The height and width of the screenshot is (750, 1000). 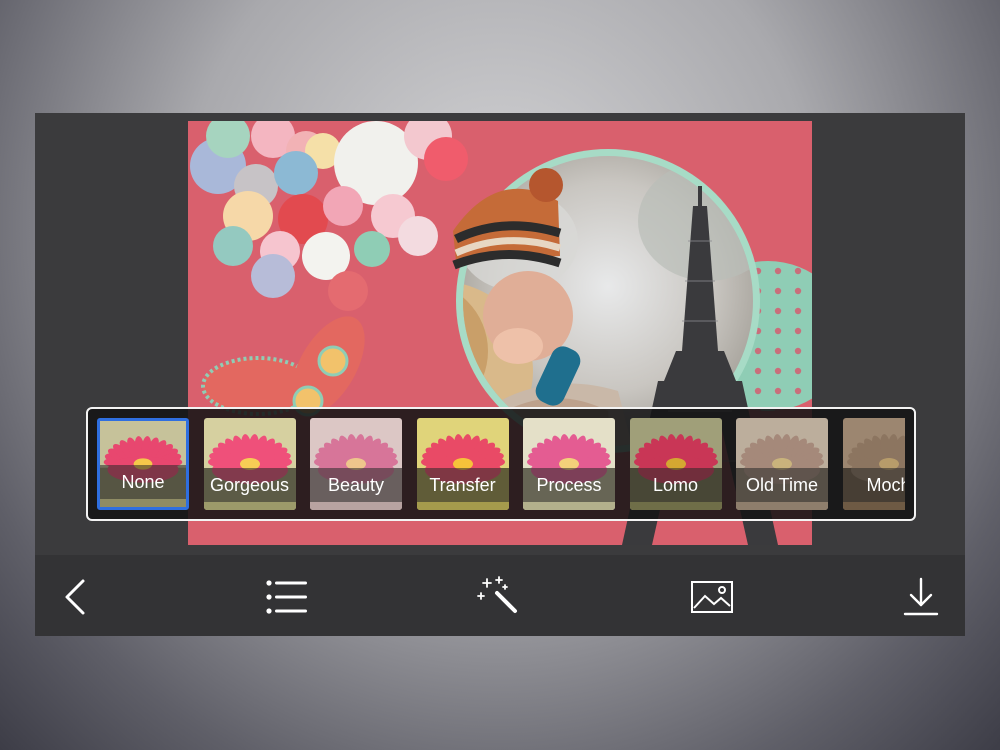 I want to click on filter-item: Transfer, so click(x=462, y=464).